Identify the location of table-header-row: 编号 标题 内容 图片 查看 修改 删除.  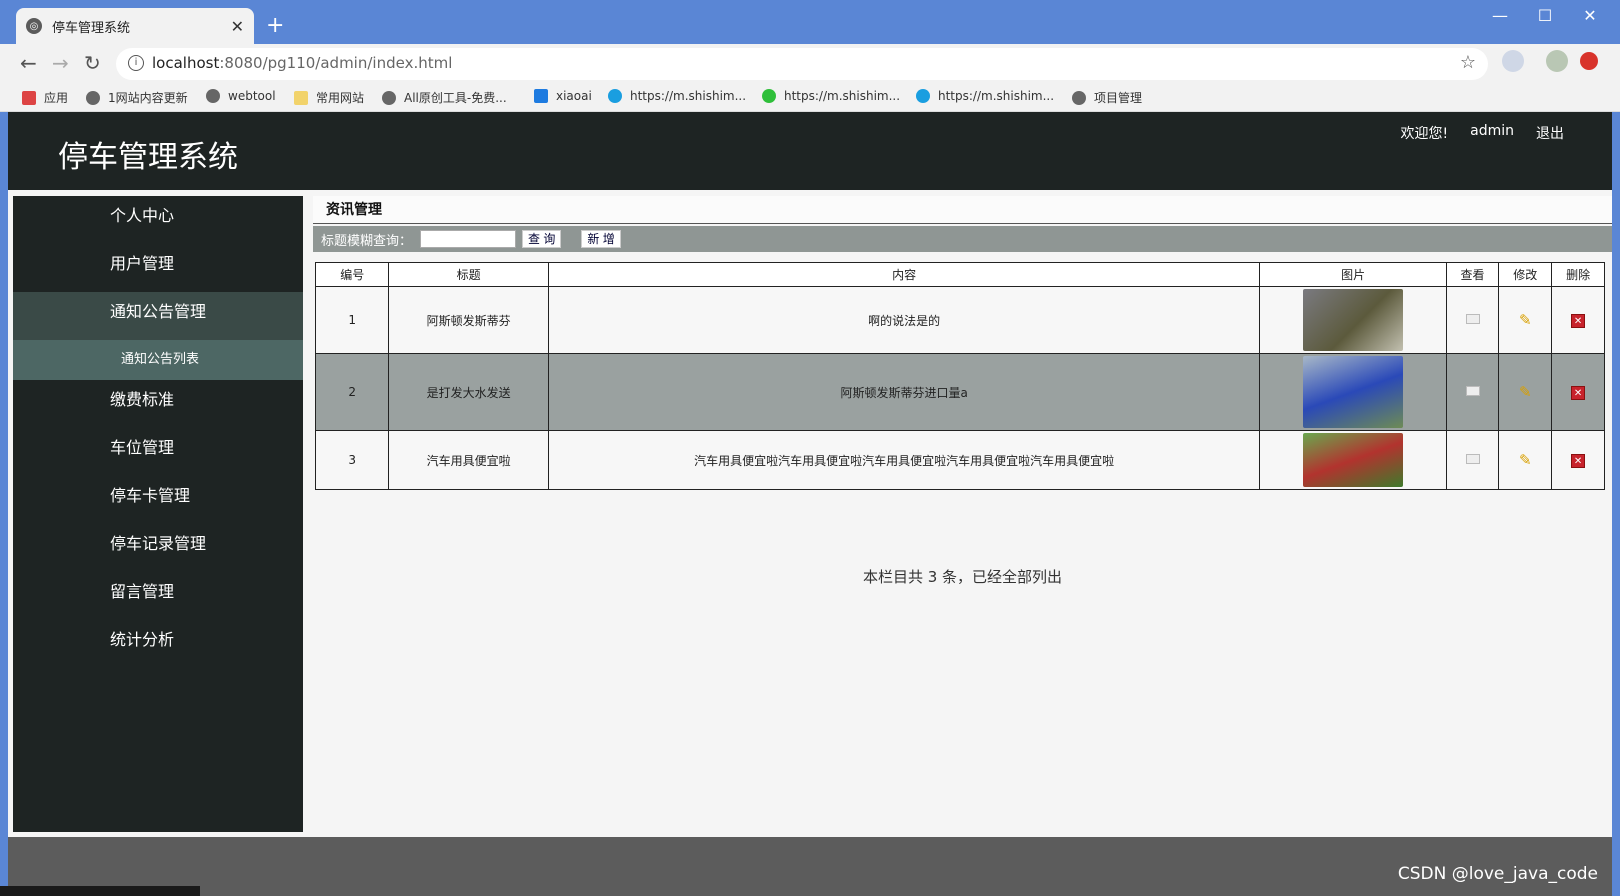
(959, 274).